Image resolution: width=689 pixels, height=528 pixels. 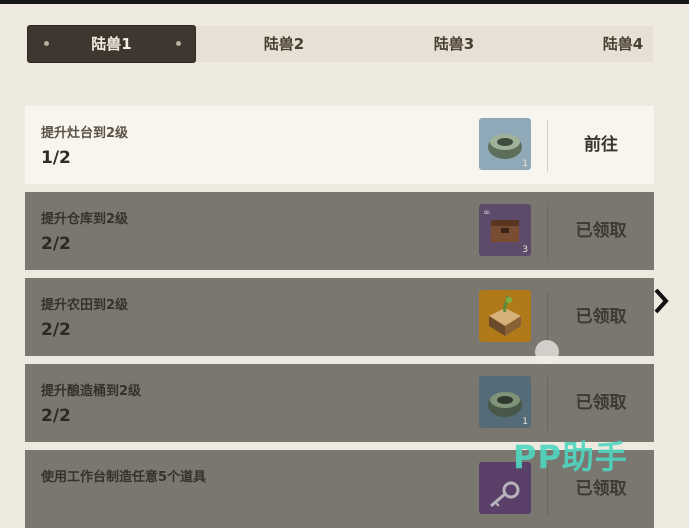 I want to click on tab-land-beast-1: 陆兽1, so click(x=111, y=44).